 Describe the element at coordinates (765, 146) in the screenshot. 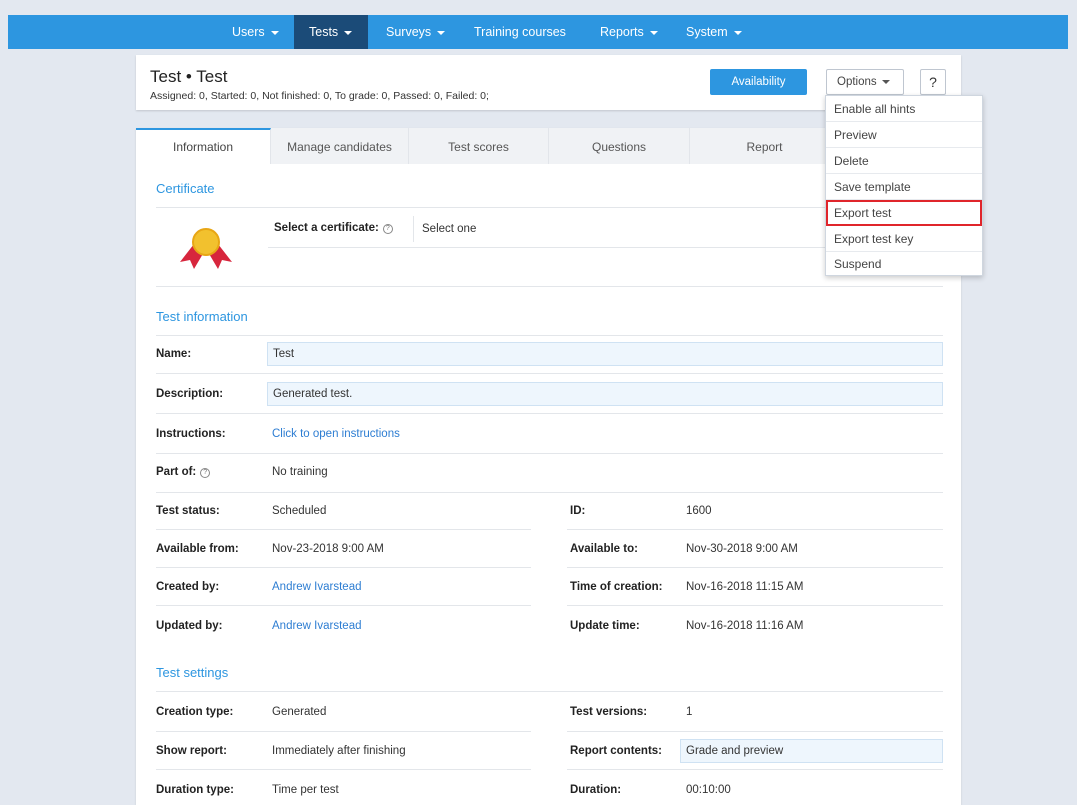

I see `tab-report: Report` at that location.